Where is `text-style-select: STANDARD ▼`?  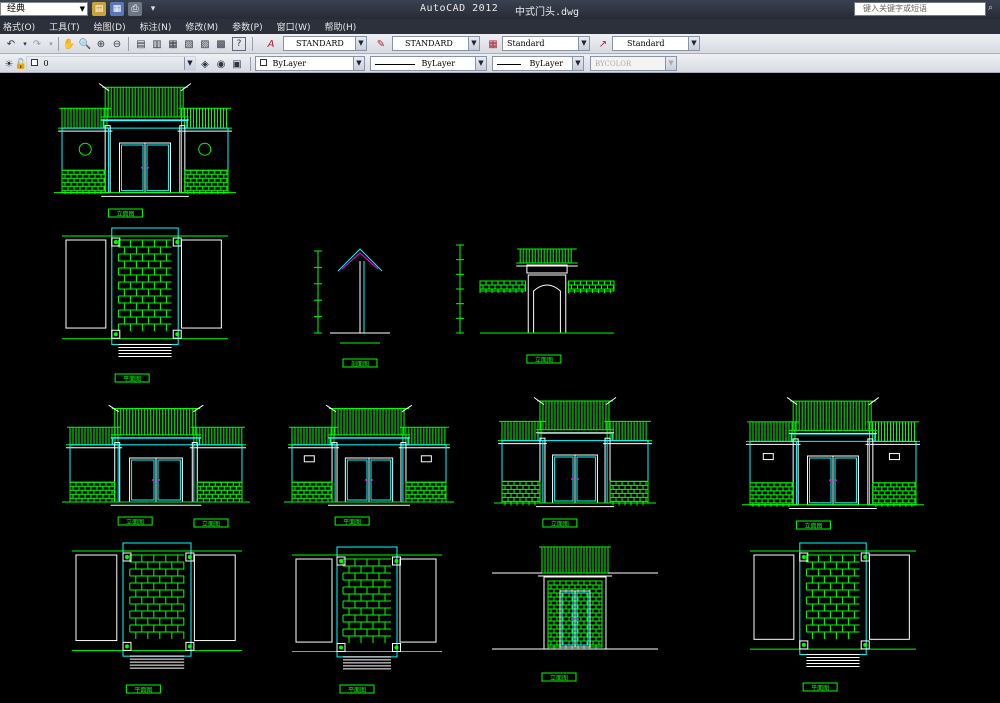
text-style-select: STANDARD ▼ is located at coordinates (325, 43).